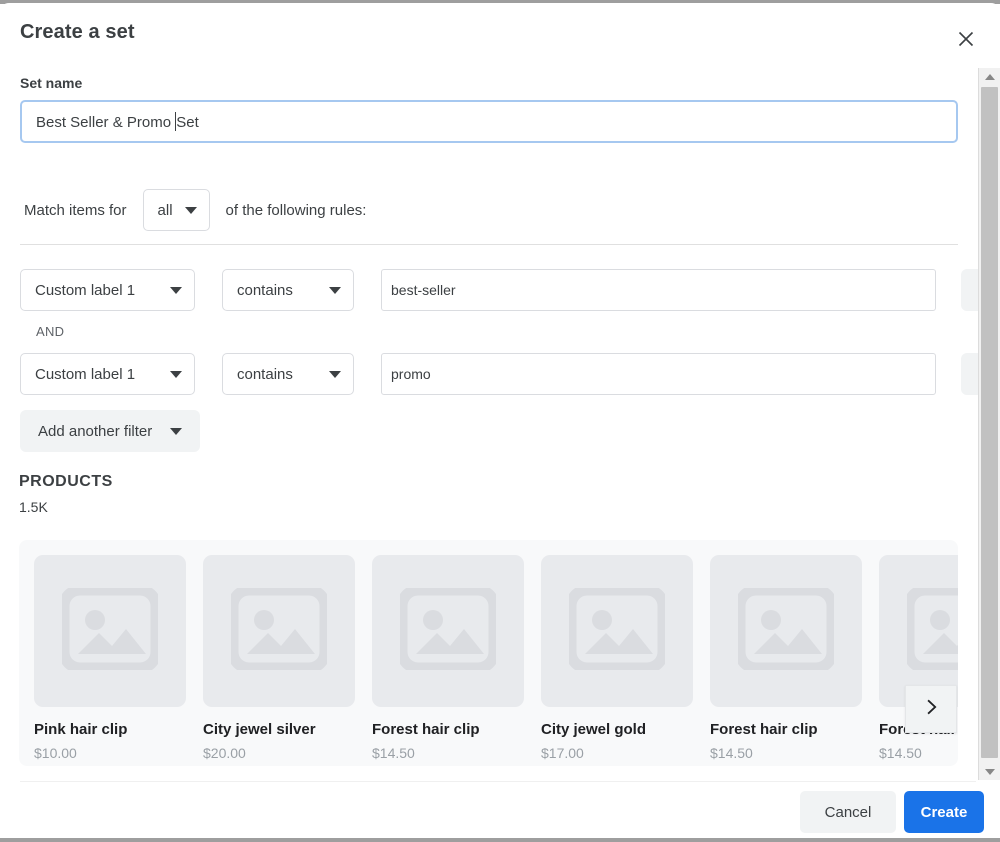 The height and width of the screenshot is (842, 1000). Describe the element at coordinates (51, 83) in the screenshot. I see `set-name-label: Set name` at that location.